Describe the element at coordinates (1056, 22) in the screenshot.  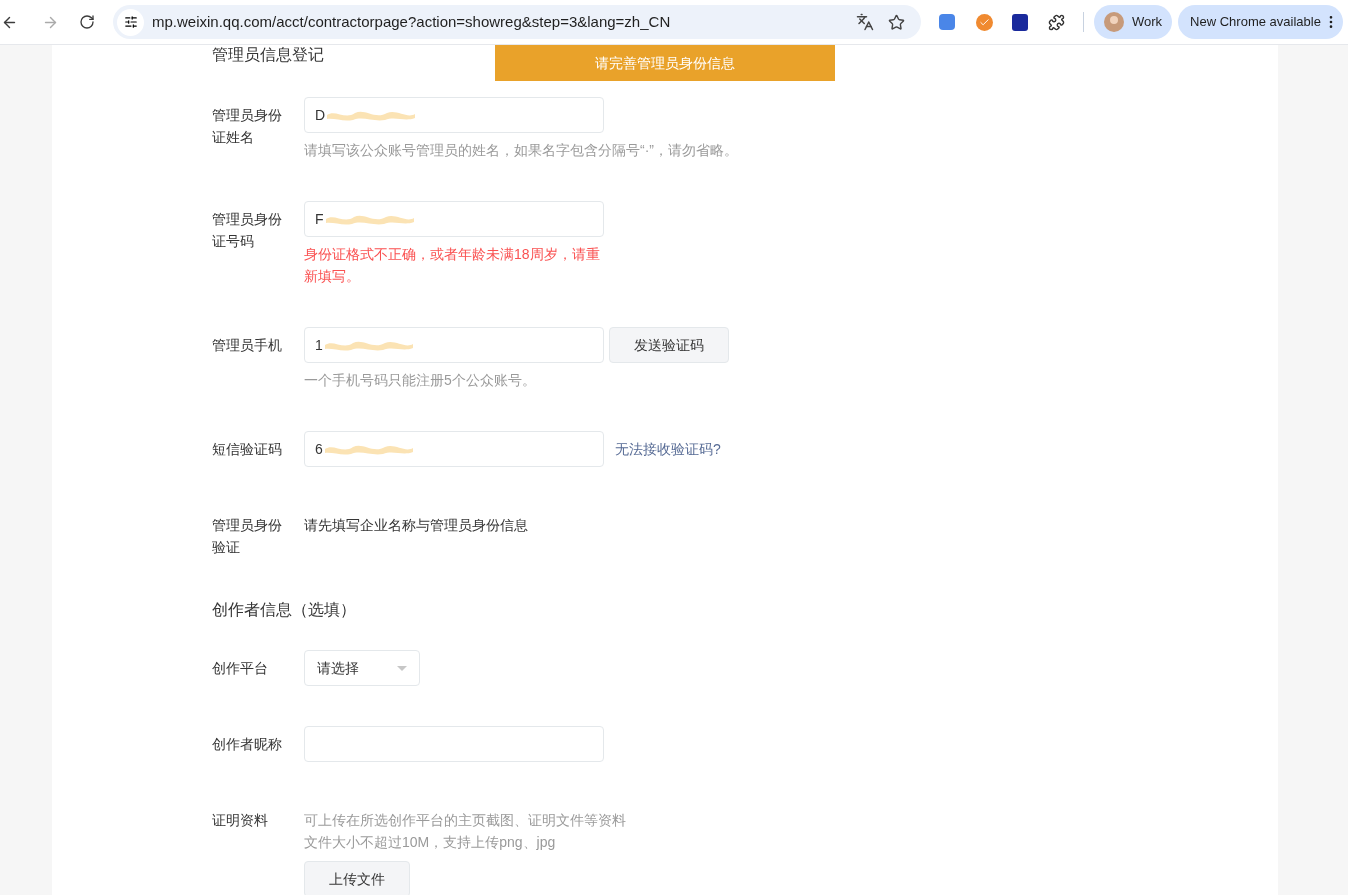
I see `extensions-icon` at that location.